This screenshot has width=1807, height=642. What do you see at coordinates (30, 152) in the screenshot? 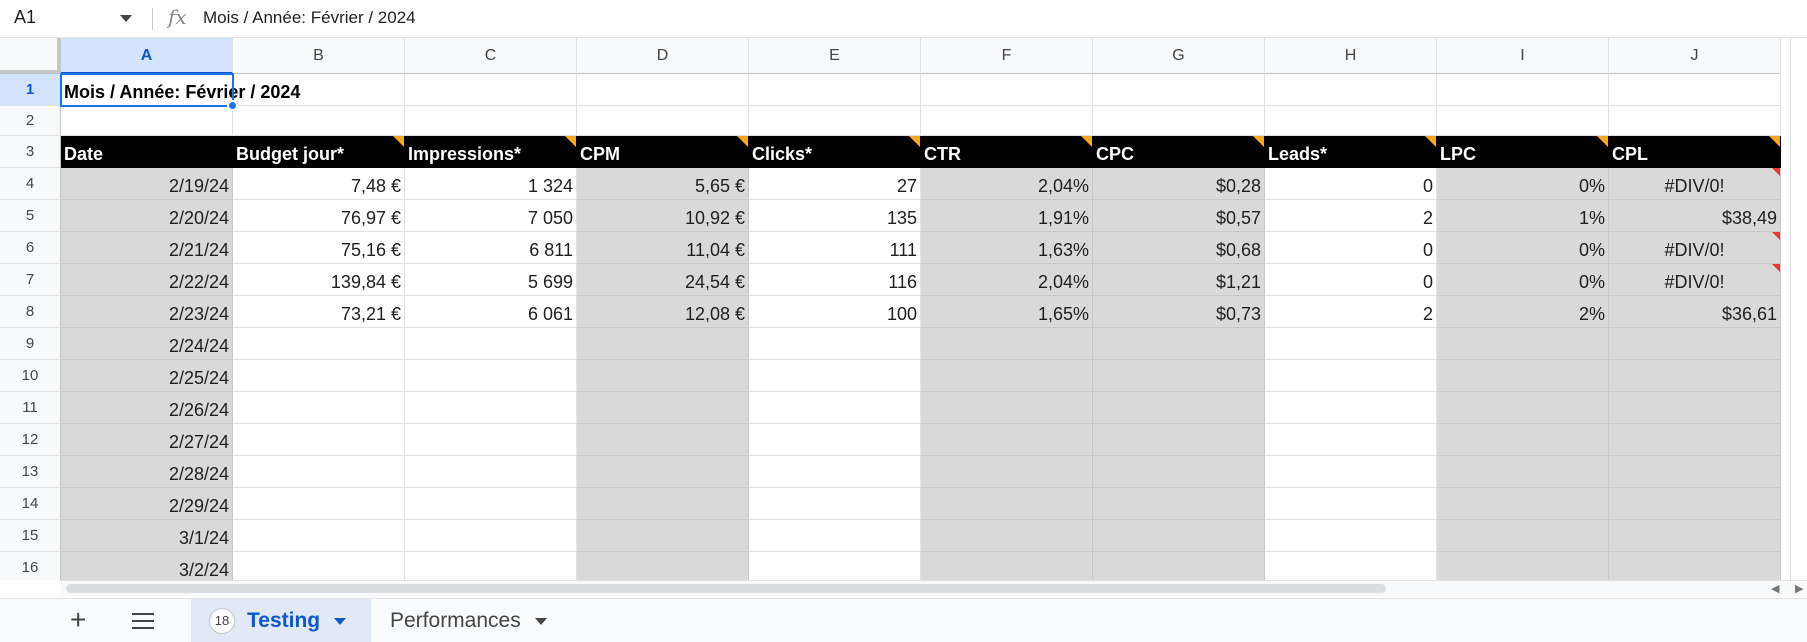
I see `row-header-3: 3` at bounding box center [30, 152].